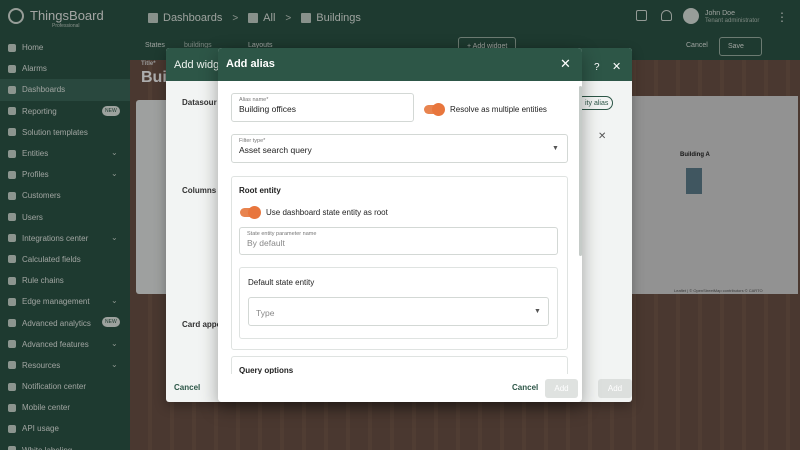 The width and height of the screenshot is (800, 450). Describe the element at coordinates (525, 387) in the screenshot. I see `cancel-button: Cancel` at that location.